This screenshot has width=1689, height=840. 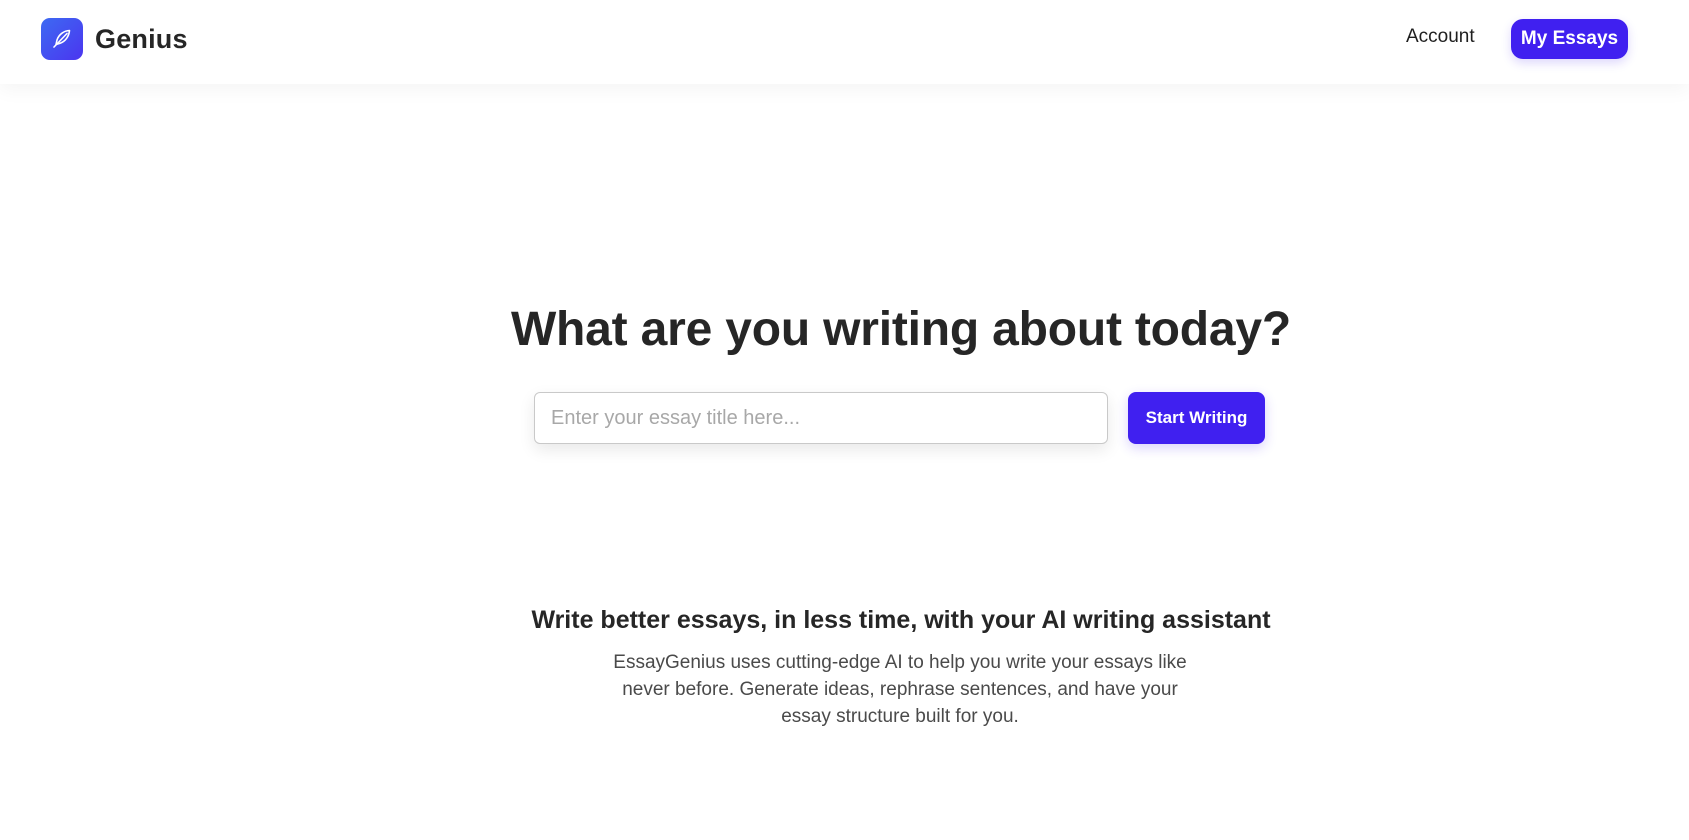 I want to click on my-essays-button: My Essays, so click(x=1569, y=39).